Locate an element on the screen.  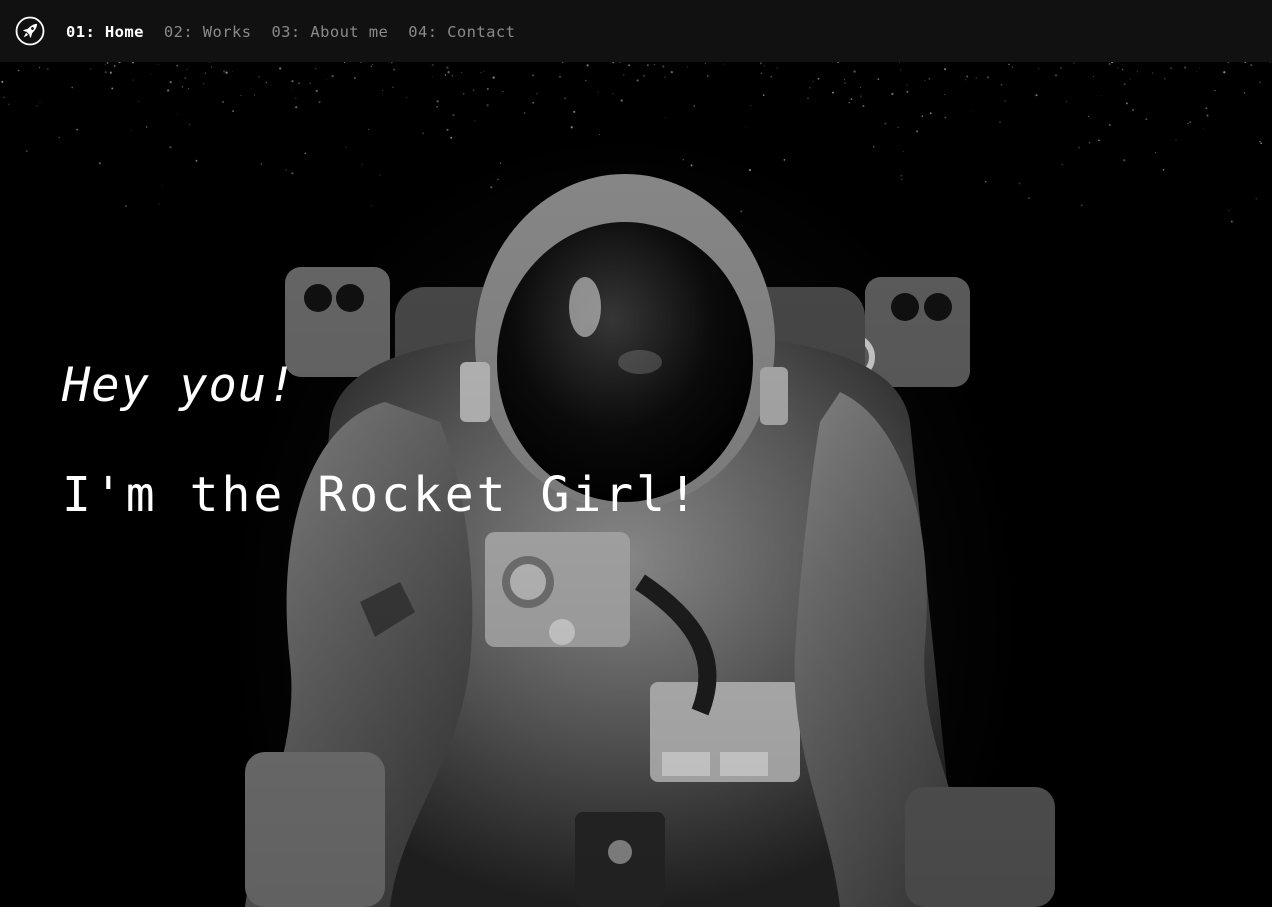
hero-greeting: Hey you! is located at coordinates (179, 385).